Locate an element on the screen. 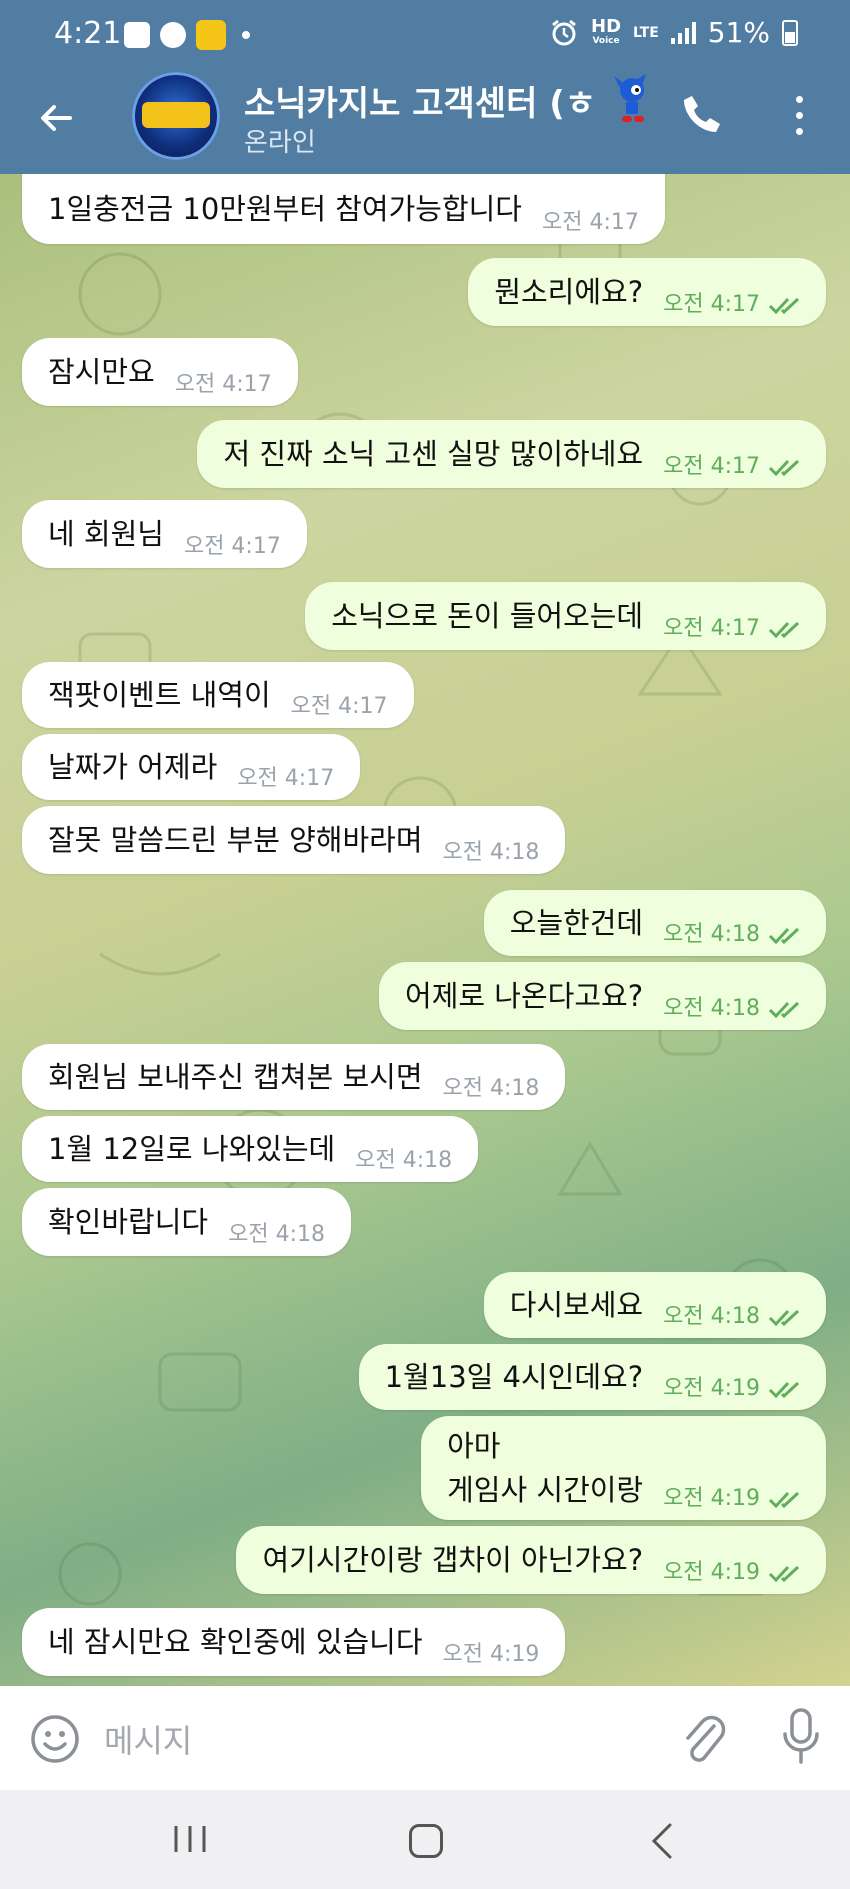 The height and width of the screenshot is (1889, 850). message-incoming: 잭팟이벤트 내역이 오전 4:17 is located at coordinates (218, 695).